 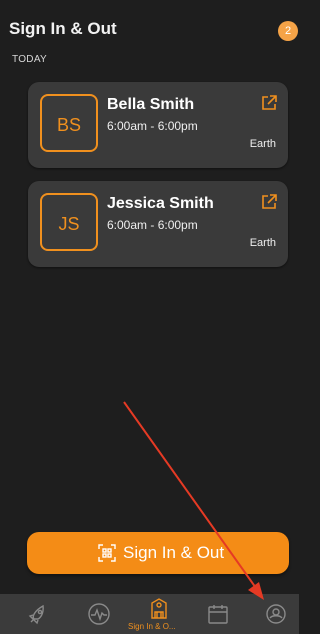 What do you see at coordinates (69, 123) in the screenshot?
I see `initials-avatar: BS` at bounding box center [69, 123].